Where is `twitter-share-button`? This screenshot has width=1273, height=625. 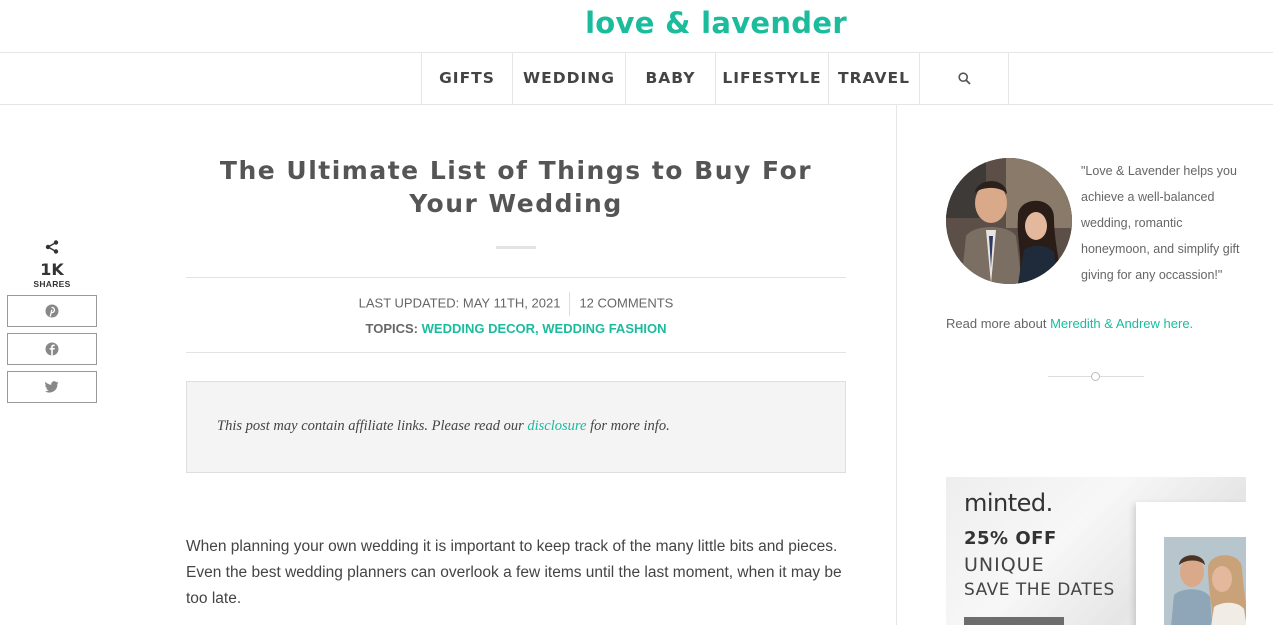
twitter-share-button is located at coordinates (52, 387).